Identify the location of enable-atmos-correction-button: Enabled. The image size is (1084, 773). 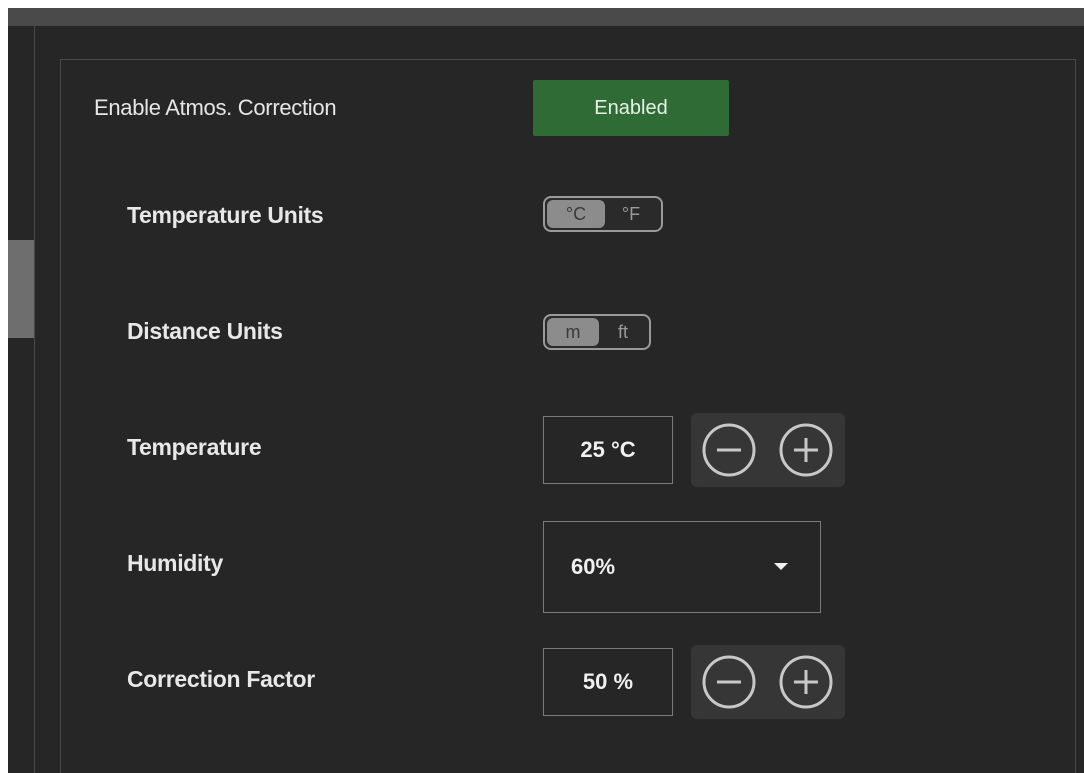
(631, 108).